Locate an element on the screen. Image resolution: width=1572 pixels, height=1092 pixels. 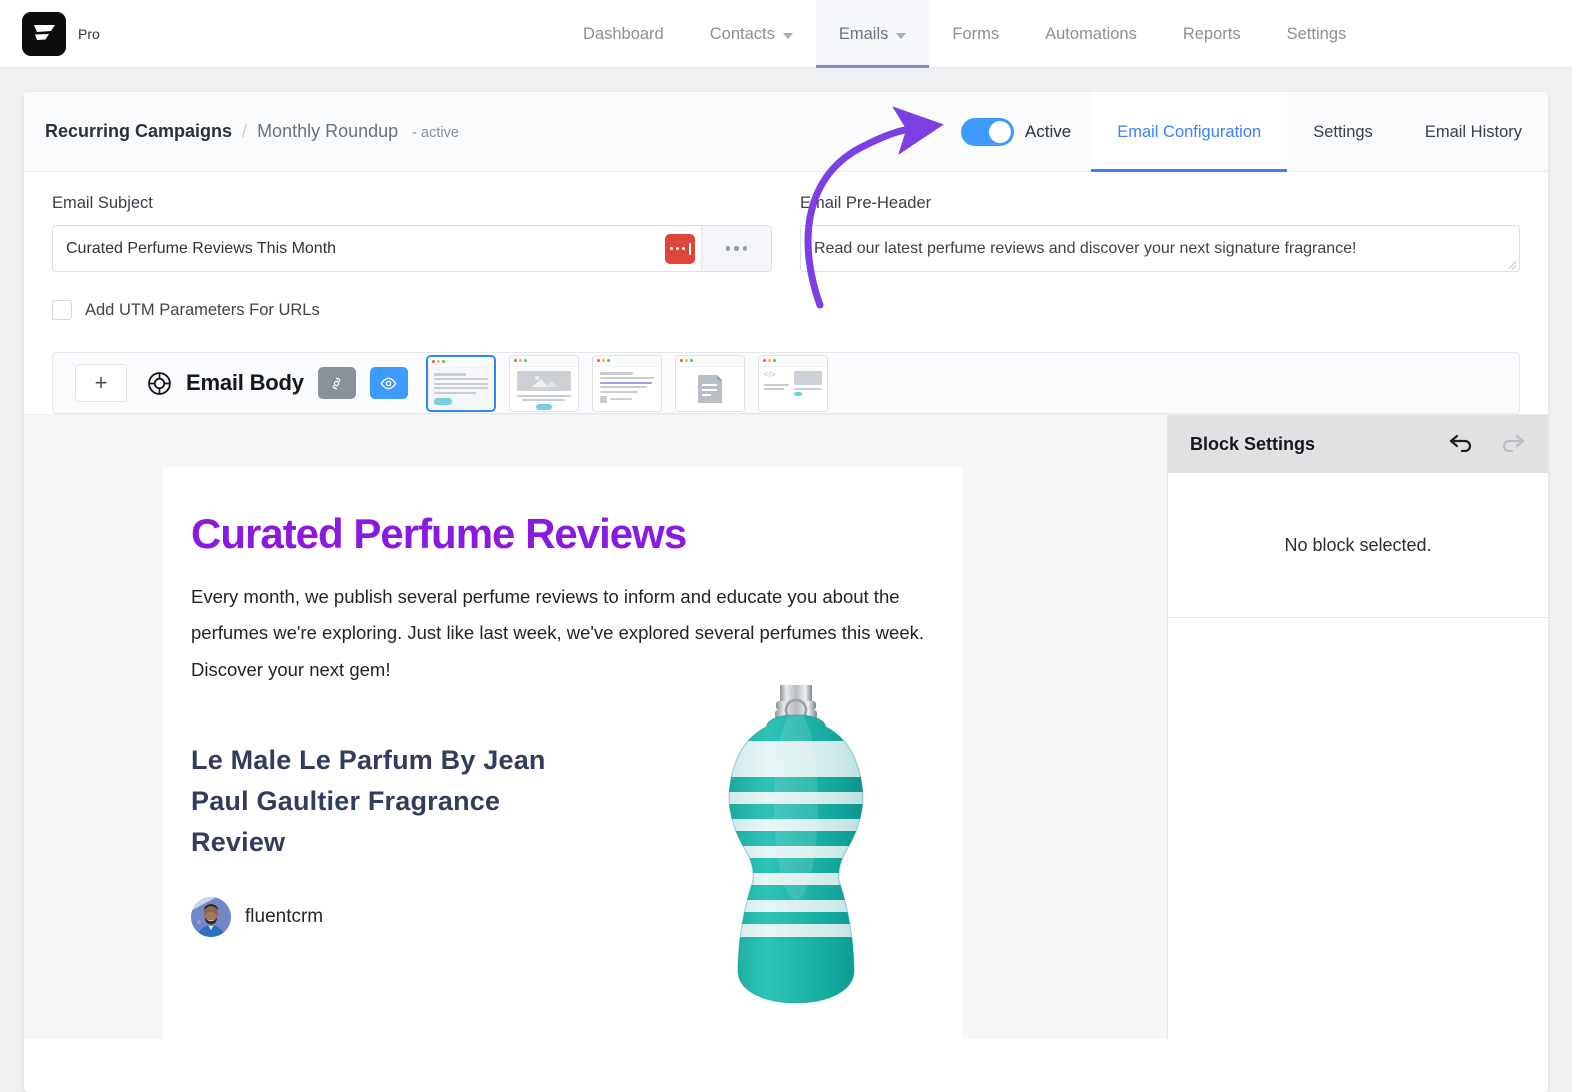
template-thumb-text is located at coordinates (460, 383).